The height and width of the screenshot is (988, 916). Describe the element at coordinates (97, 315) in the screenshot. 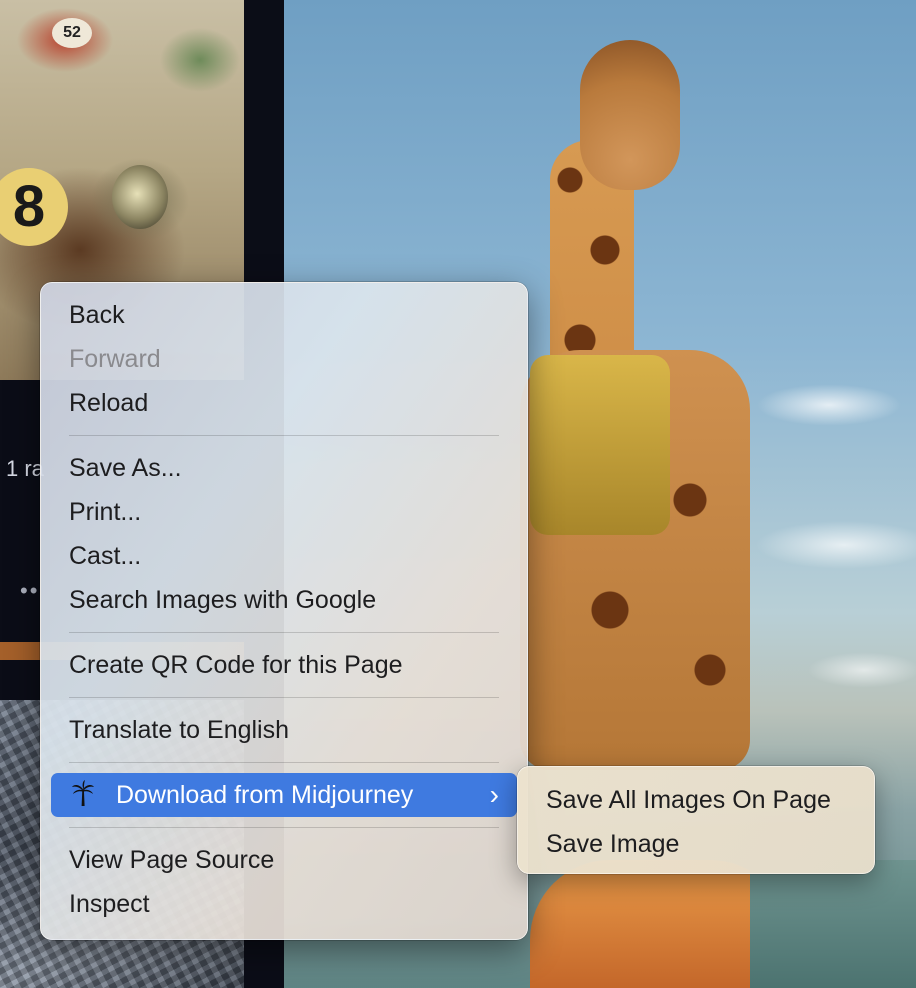

I see `menu-item-label: Back` at that location.